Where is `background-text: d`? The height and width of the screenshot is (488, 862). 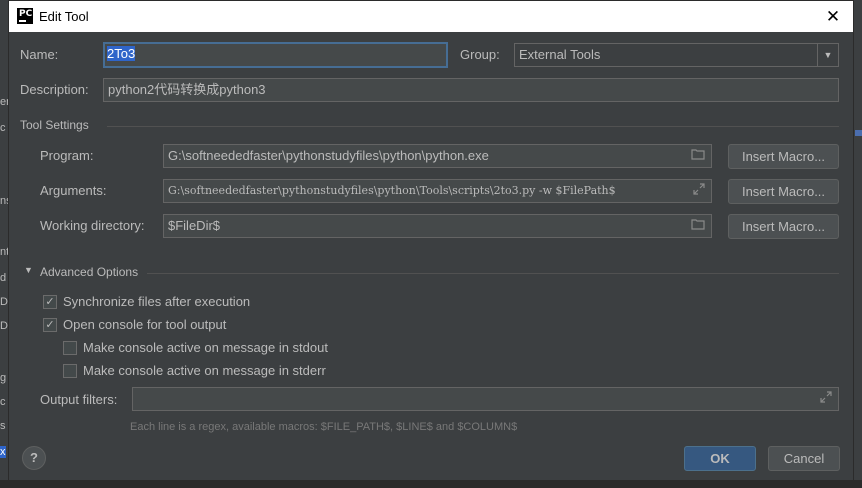
background-text: d is located at coordinates (3, 278).